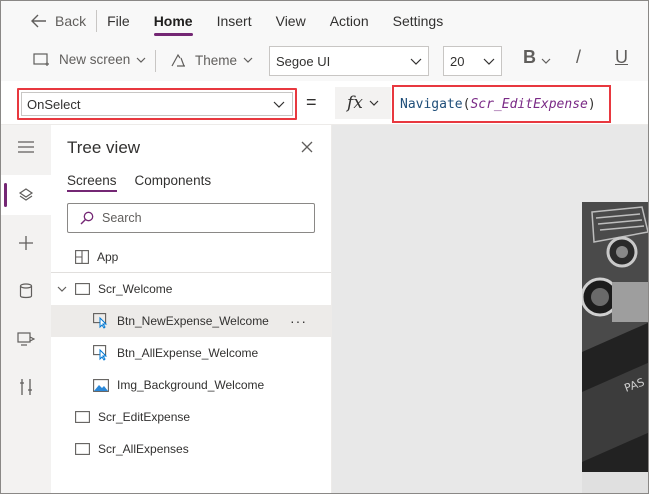  I want to click on ribbon-toolbar: New screen Theme Segoe UI 20 B / U, so click(324, 61).